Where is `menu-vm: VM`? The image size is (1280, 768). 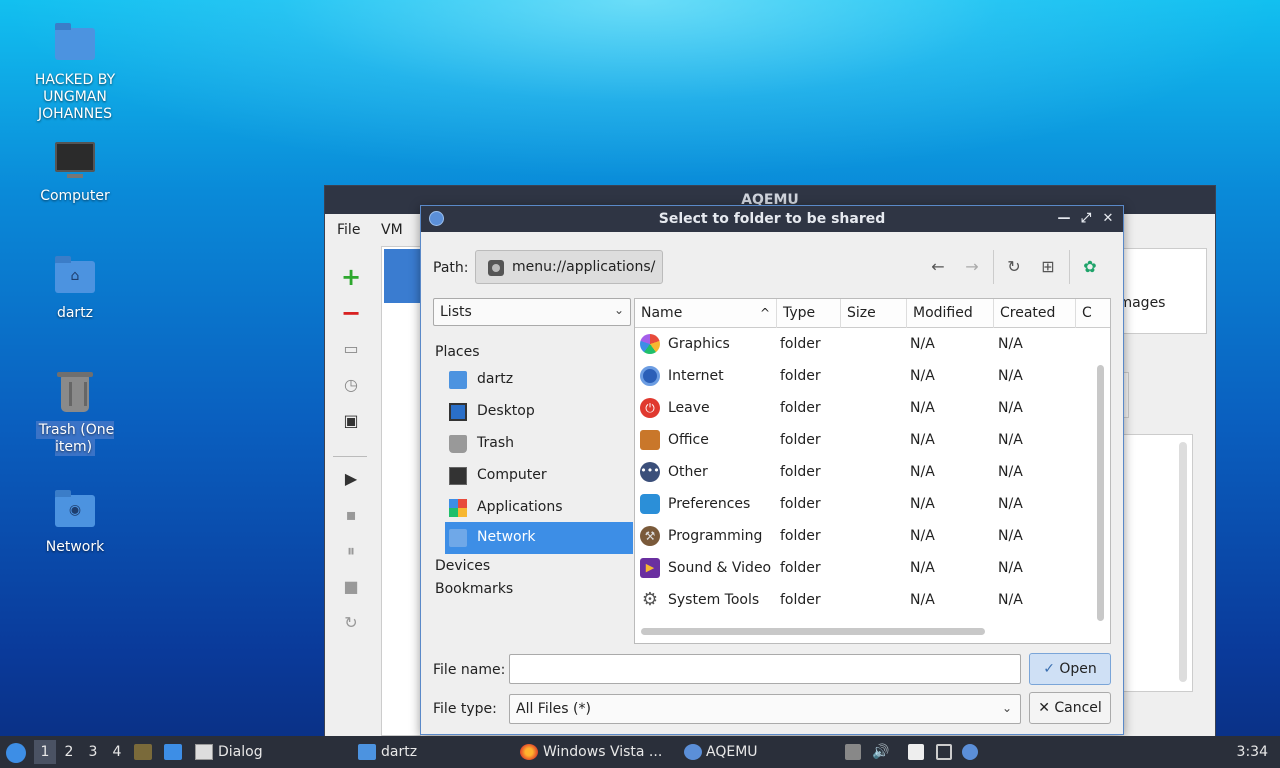 menu-vm: VM is located at coordinates (392, 230).